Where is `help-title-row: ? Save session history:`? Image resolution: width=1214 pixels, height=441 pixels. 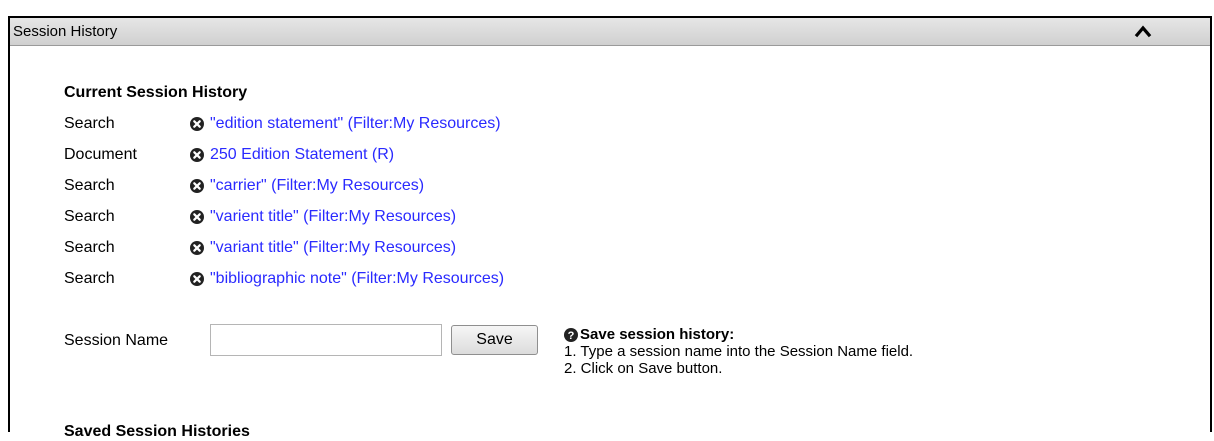 help-title-row: ? Save session history: is located at coordinates (738, 334).